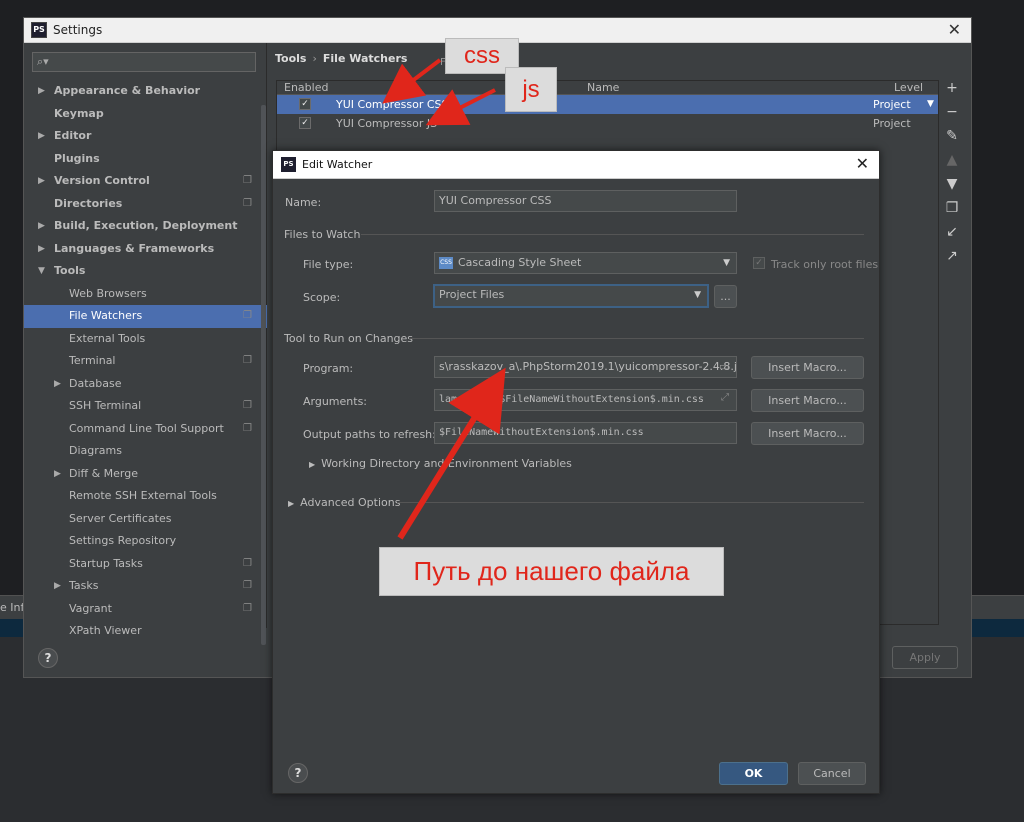 This screenshot has height=822, width=1024. What do you see at coordinates (451, 453) in the screenshot?
I see `arrow-to-program-field` at bounding box center [451, 453].